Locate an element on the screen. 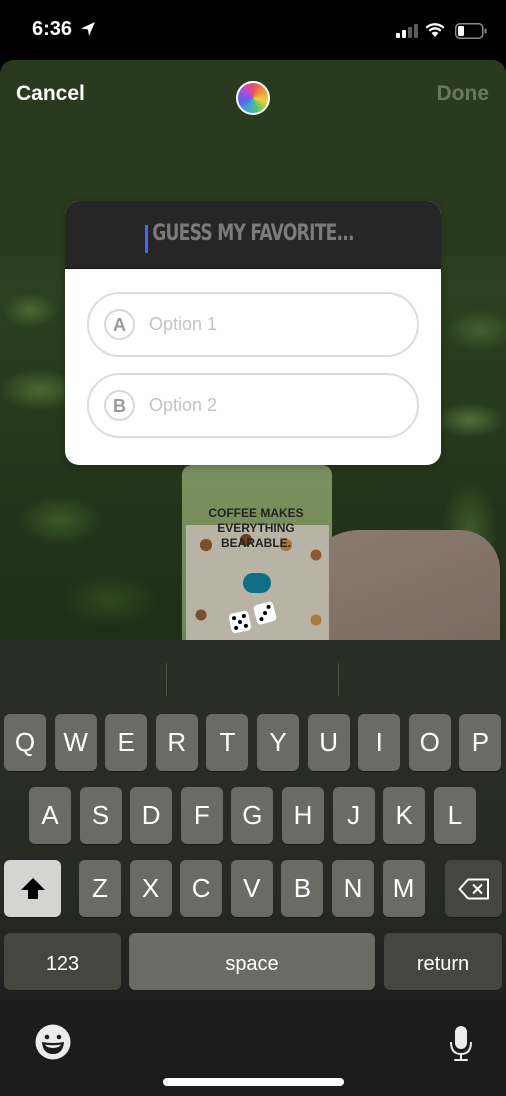 The width and height of the screenshot is (506, 1096). key-y: Y is located at coordinates (278, 742).